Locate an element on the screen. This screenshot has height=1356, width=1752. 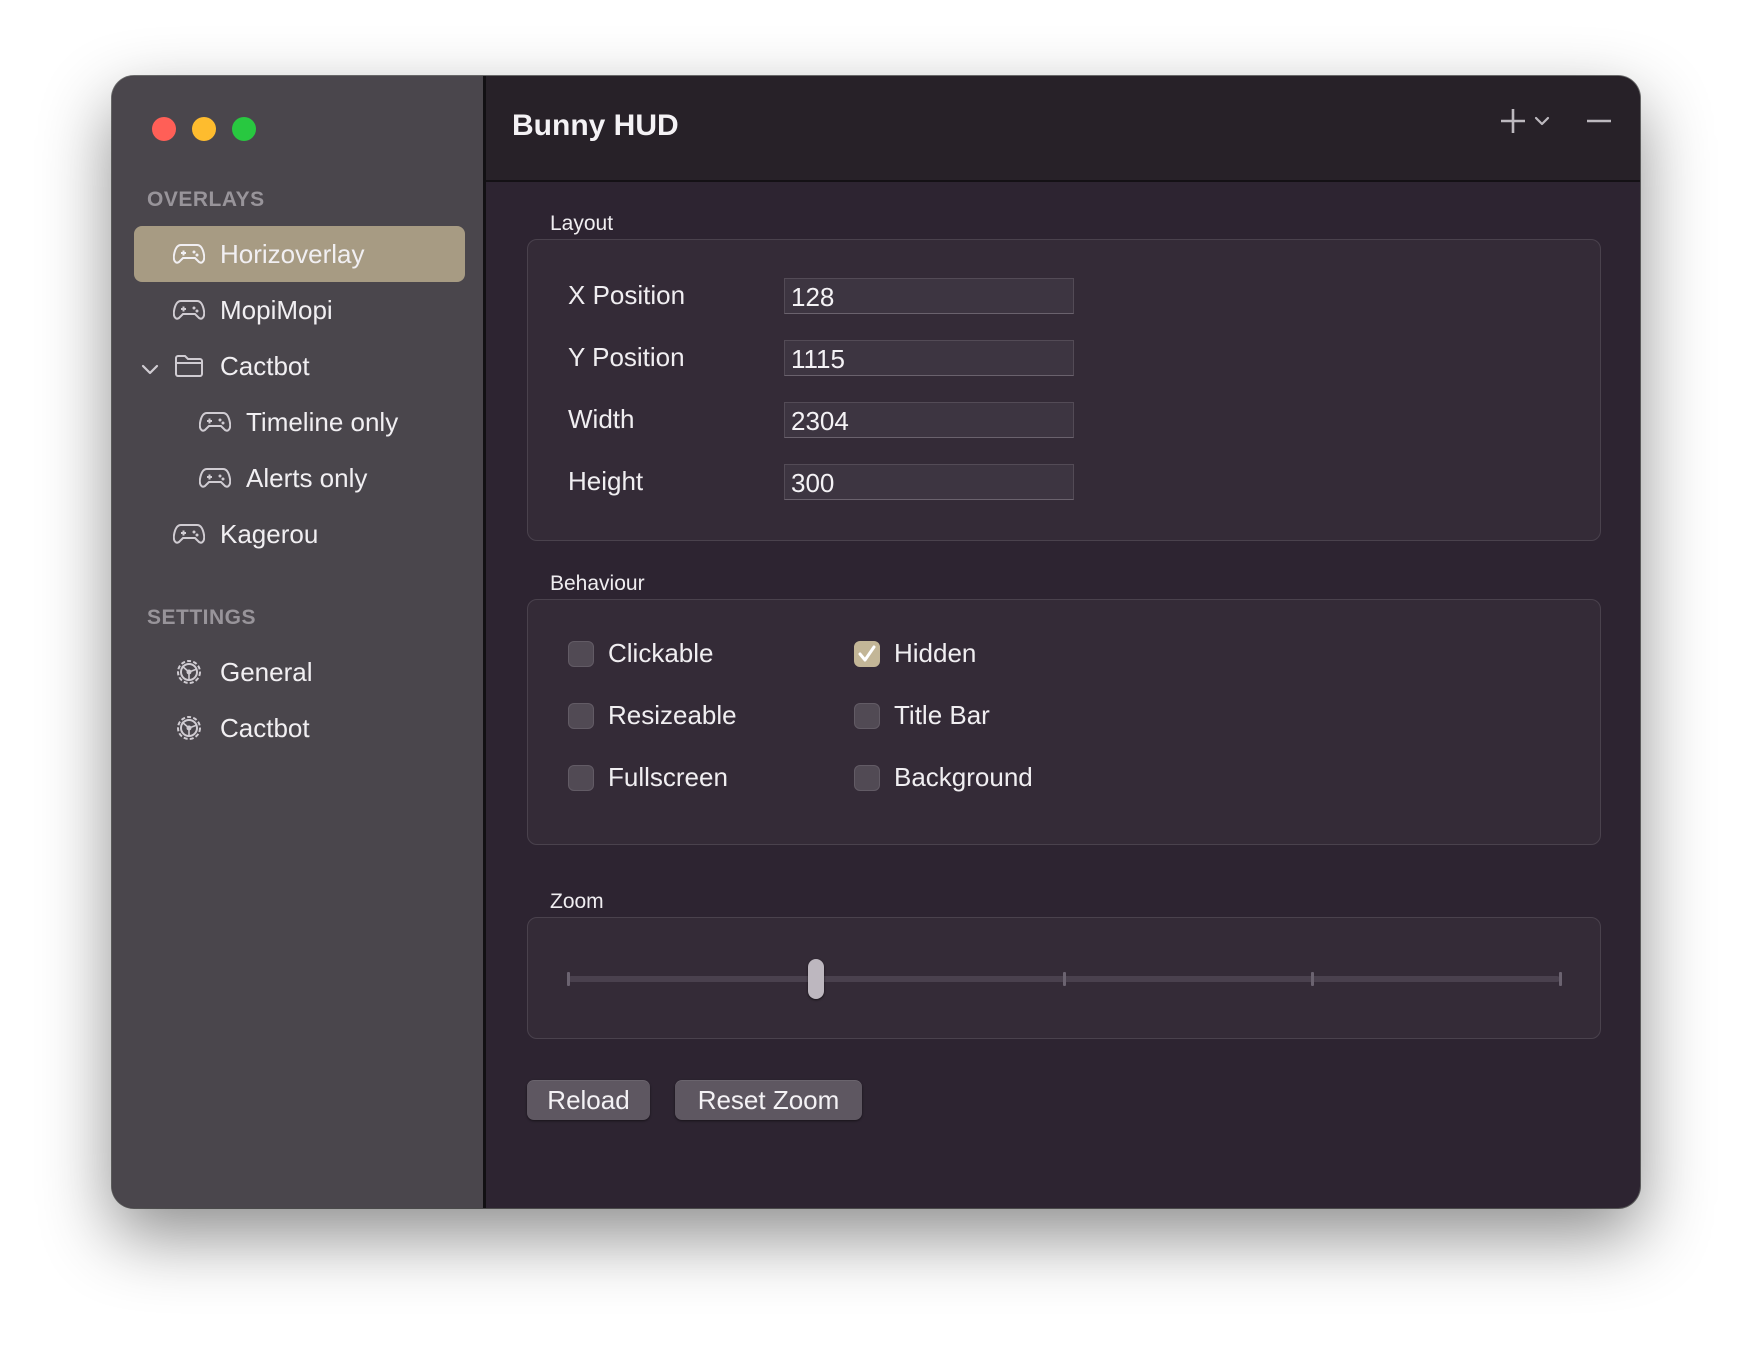
title-bar-checkbox: Title Bar is located at coordinates (922, 715).